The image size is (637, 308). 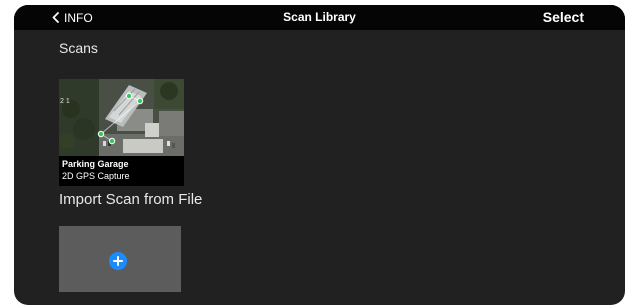 I want to click on scan-type: 2D GPS Capture, so click(x=96, y=176).